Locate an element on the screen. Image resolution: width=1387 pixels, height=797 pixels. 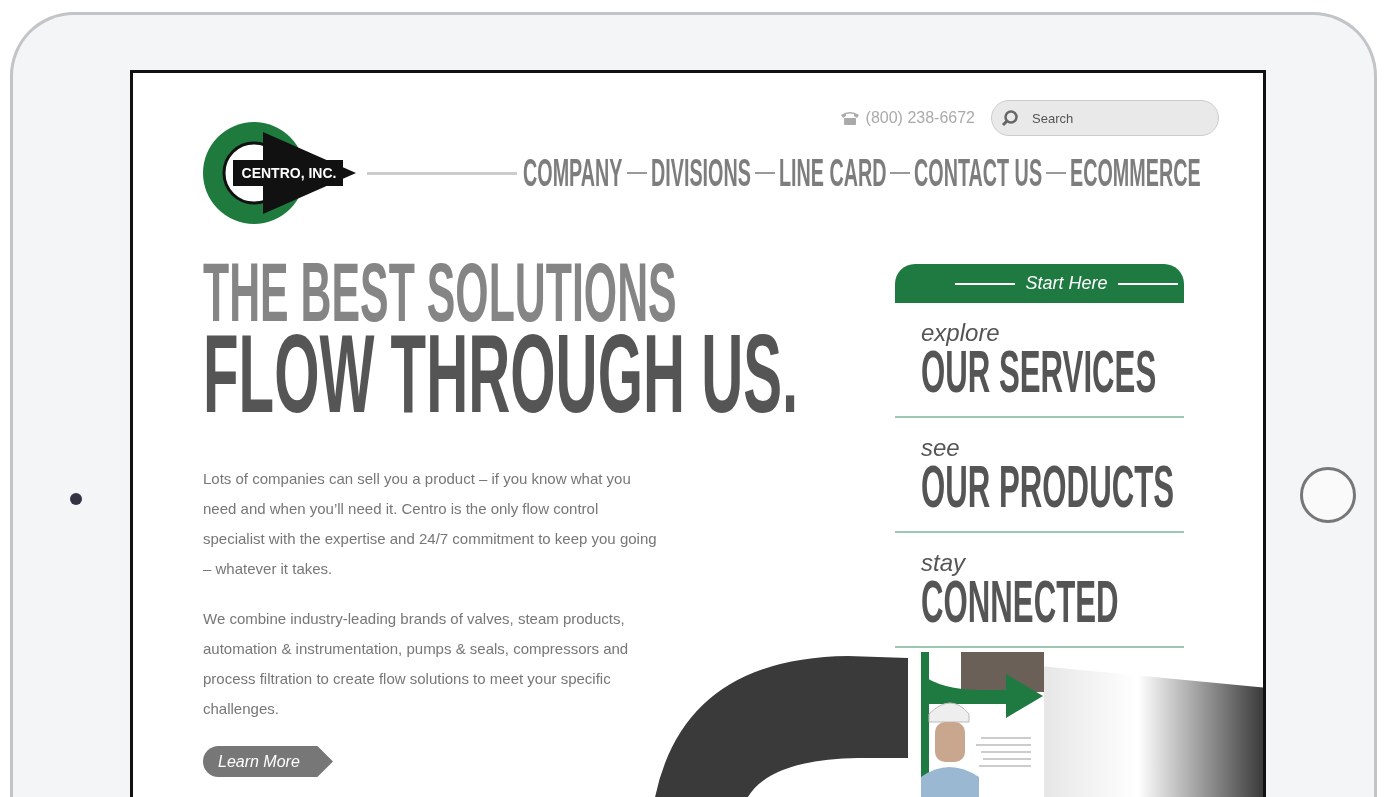
banner-title: Start Here is located at coordinates (1066, 283).